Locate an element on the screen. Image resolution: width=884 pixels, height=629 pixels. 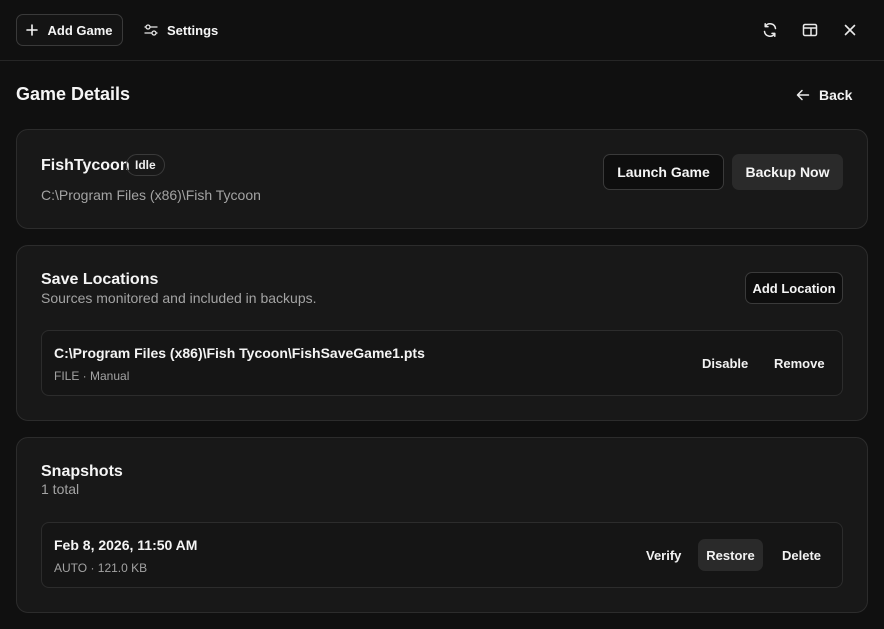
settings-button: Settings is located at coordinates (181, 30).